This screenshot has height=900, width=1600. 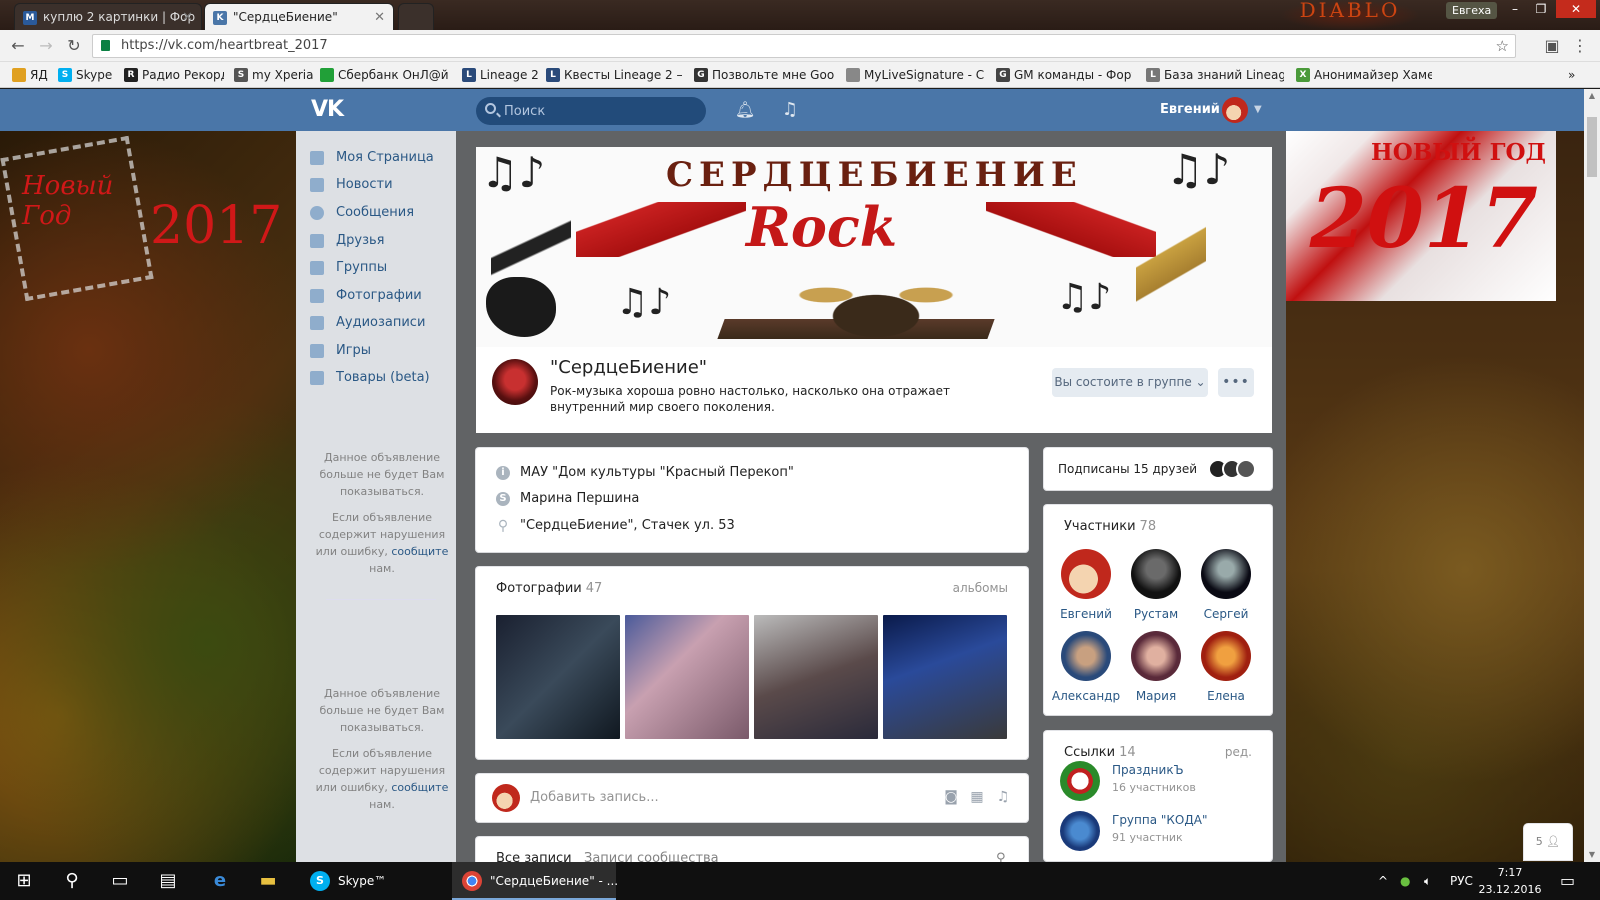 What do you see at coordinates (1472, 10) in the screenshot?
I see `window-user-badge: Евгеха` at bounding box center [1472, 10].